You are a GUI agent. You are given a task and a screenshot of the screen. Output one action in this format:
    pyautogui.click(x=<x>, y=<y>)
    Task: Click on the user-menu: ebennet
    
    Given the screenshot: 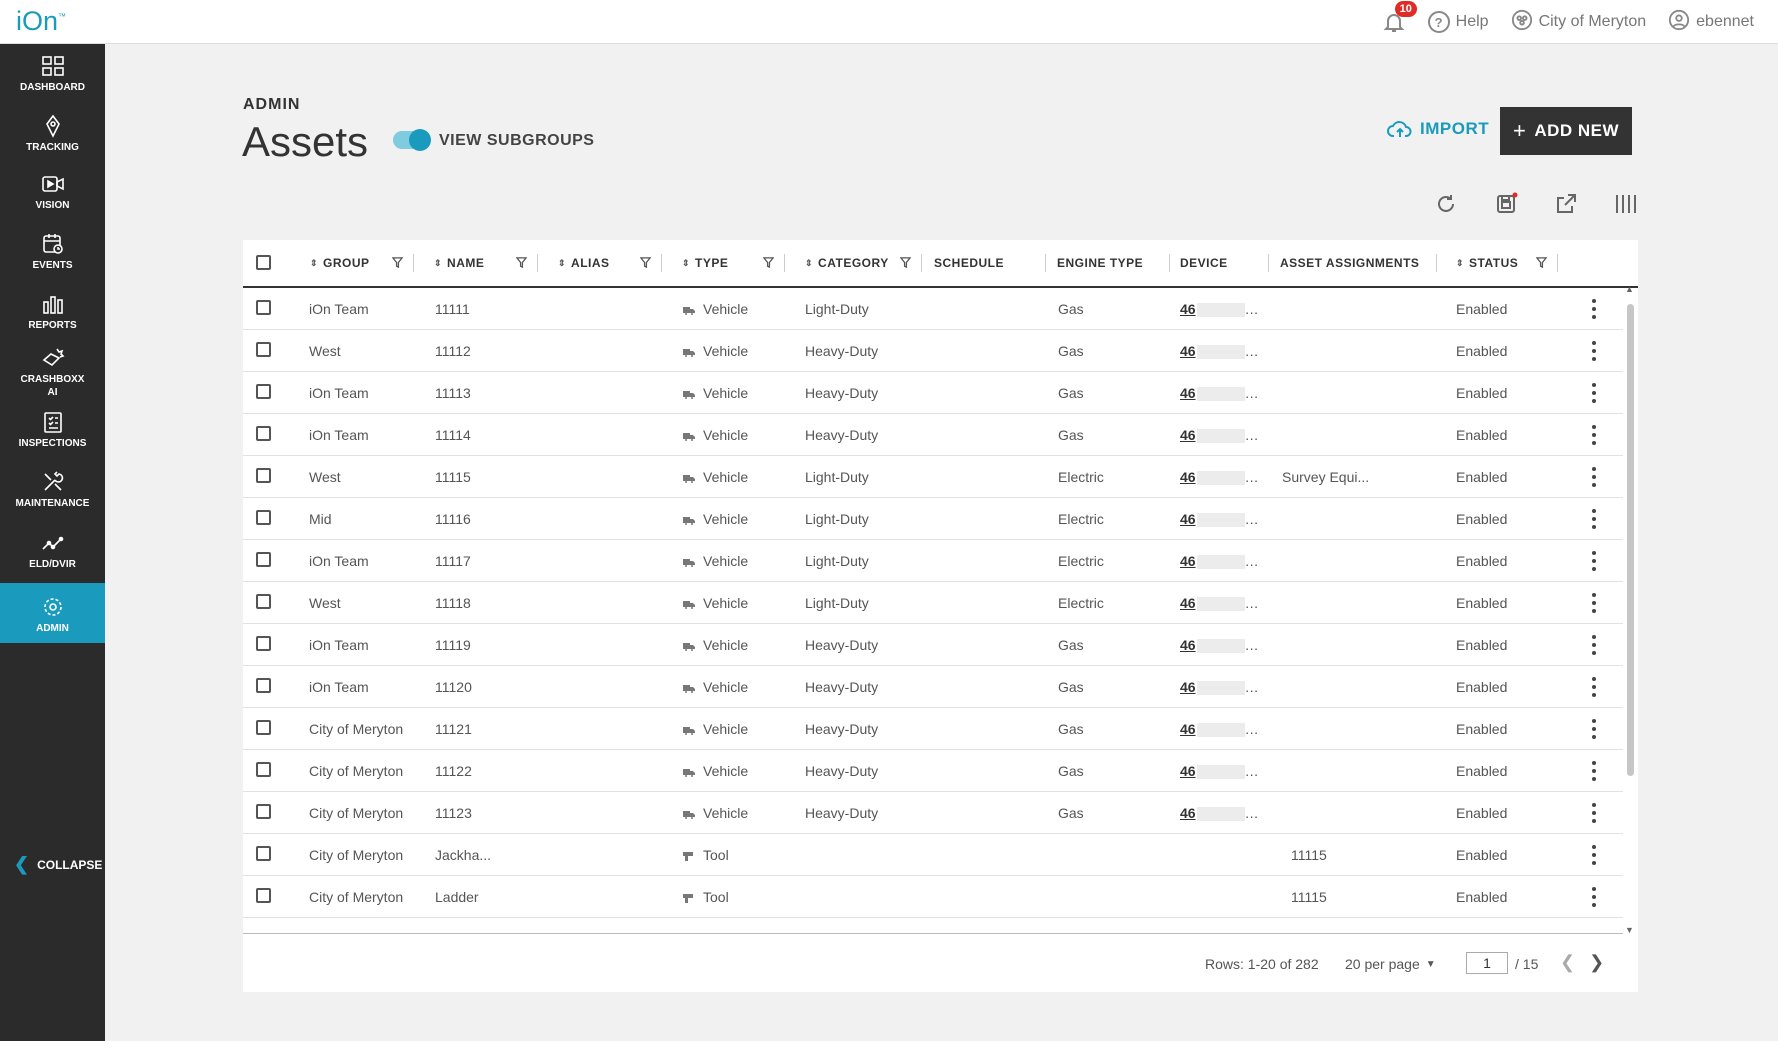 What is the action you would take?
    pyautogui.click(x=1711, y=22)
    